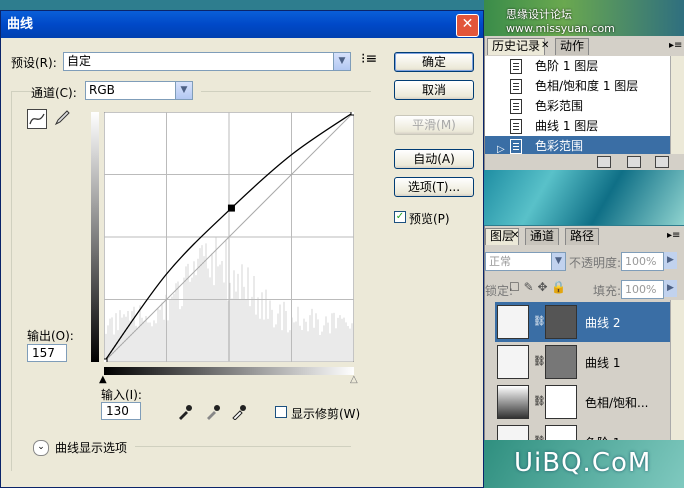 The image size is (684, 488). What do you see at coordinates (434, 90) in the screenshot?
I see `cancel-button: 取消` at bounding box center [434, 90].